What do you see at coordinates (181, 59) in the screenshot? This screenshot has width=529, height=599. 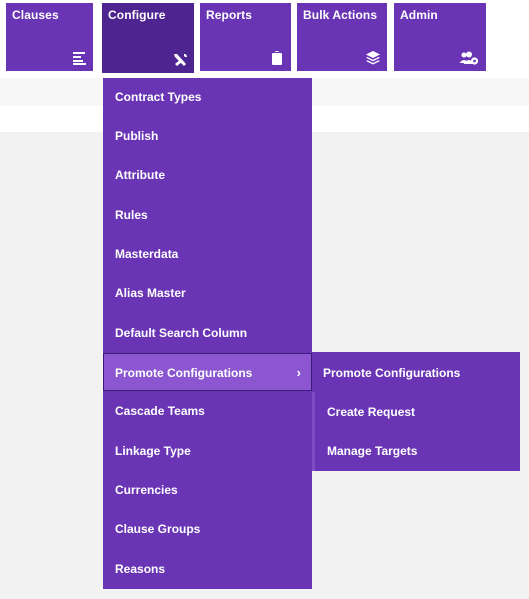 I see `tools-icon` at bounding box center [181, 59].